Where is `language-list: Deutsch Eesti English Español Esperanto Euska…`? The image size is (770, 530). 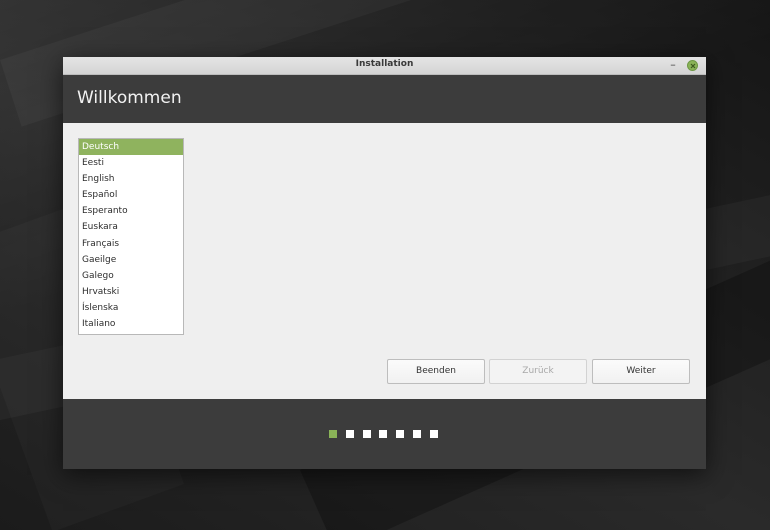
language-list: Deutsch Eesti English Español Esperanto Euska… is located at coordinates (131, 236).